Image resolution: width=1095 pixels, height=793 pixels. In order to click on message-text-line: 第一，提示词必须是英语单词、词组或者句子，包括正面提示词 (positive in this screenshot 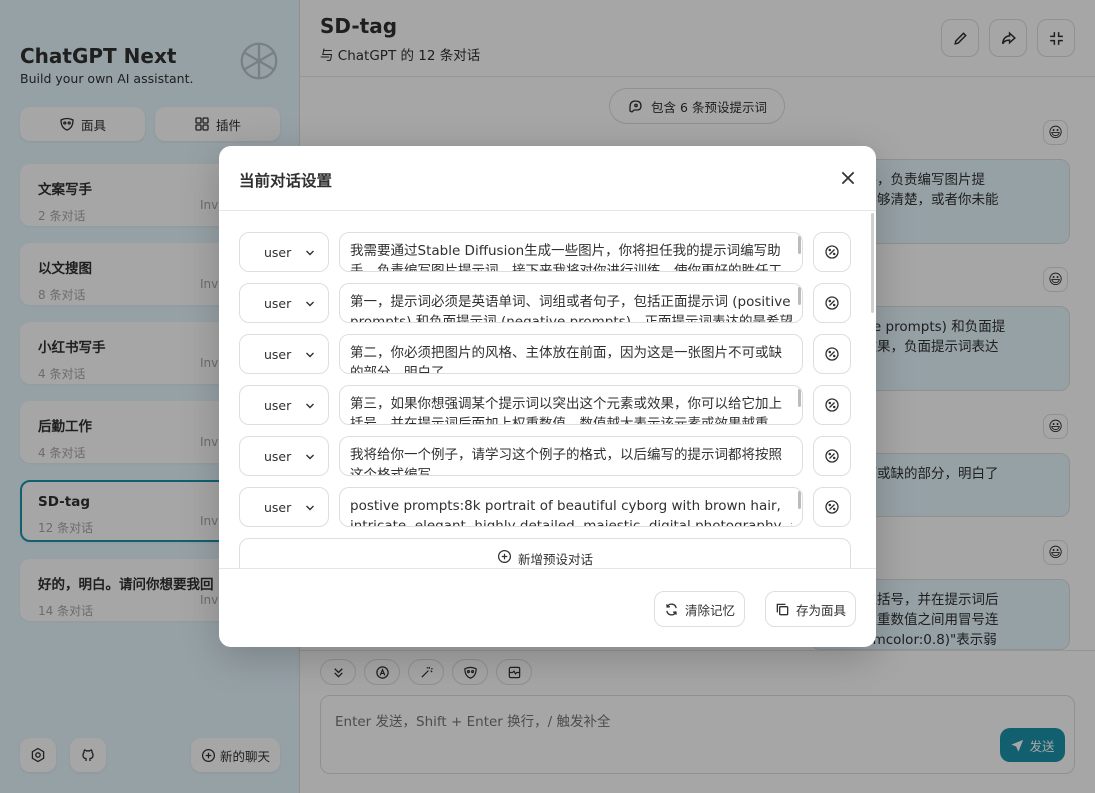, I will do `click(570, 302)`.